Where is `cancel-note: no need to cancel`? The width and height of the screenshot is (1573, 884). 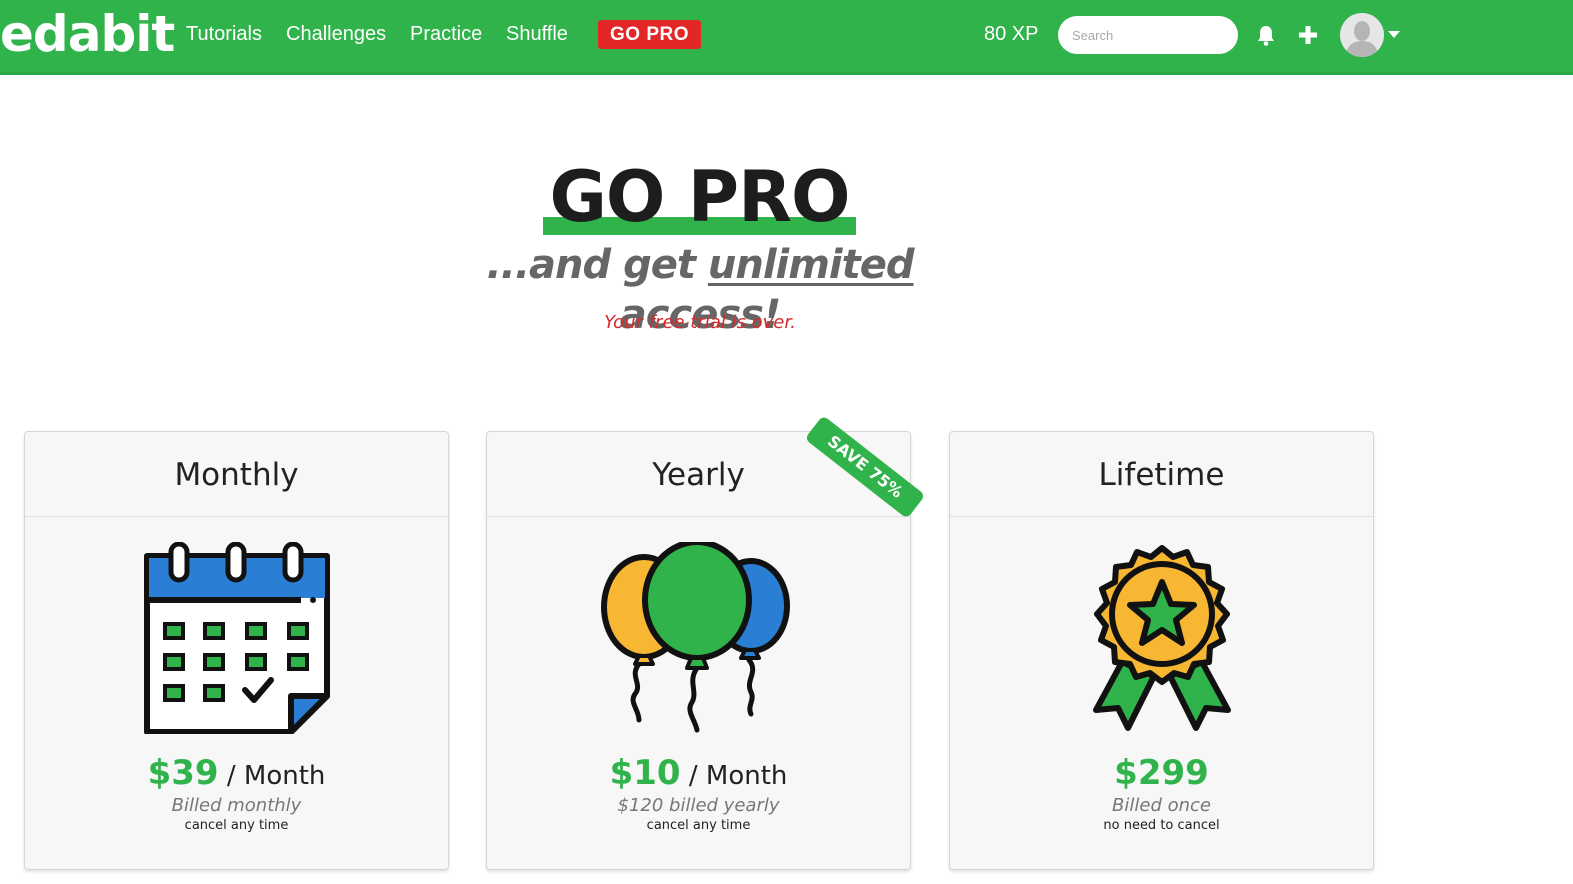 cancel-note: no need to cancel is located at coordinates (1161, 825).